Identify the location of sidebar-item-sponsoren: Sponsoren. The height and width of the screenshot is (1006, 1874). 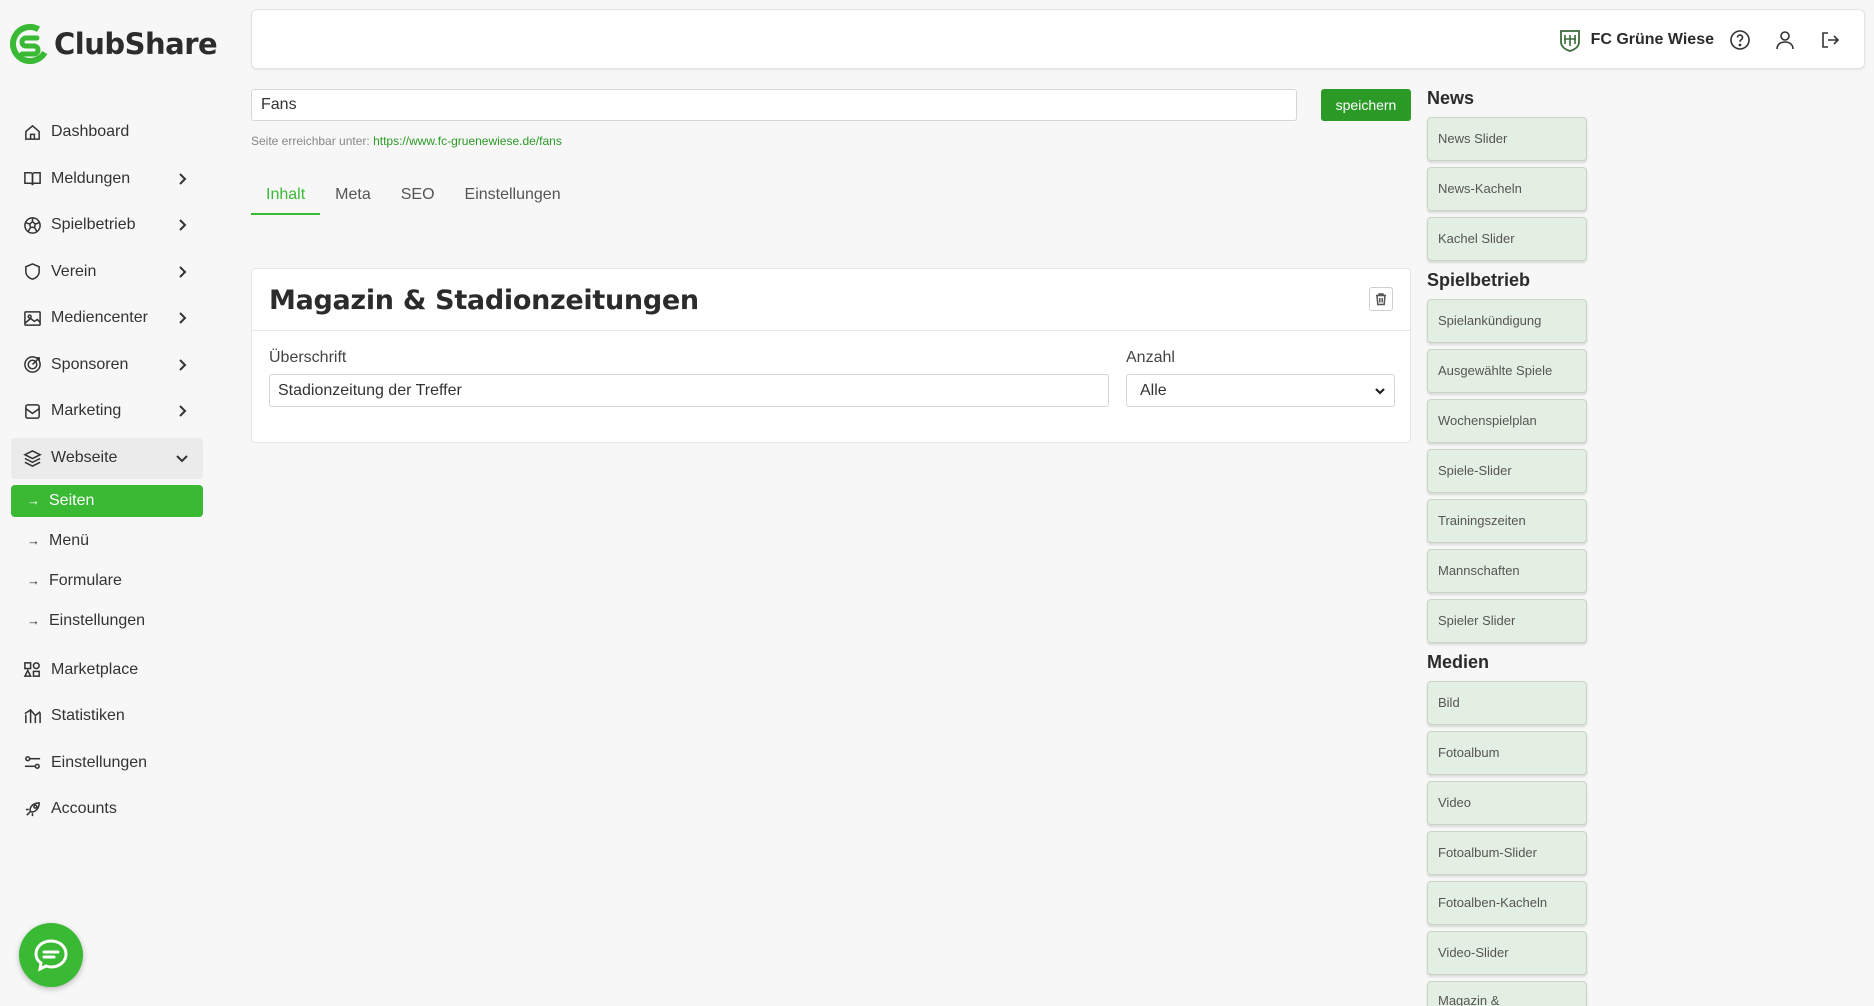
(107, 365).